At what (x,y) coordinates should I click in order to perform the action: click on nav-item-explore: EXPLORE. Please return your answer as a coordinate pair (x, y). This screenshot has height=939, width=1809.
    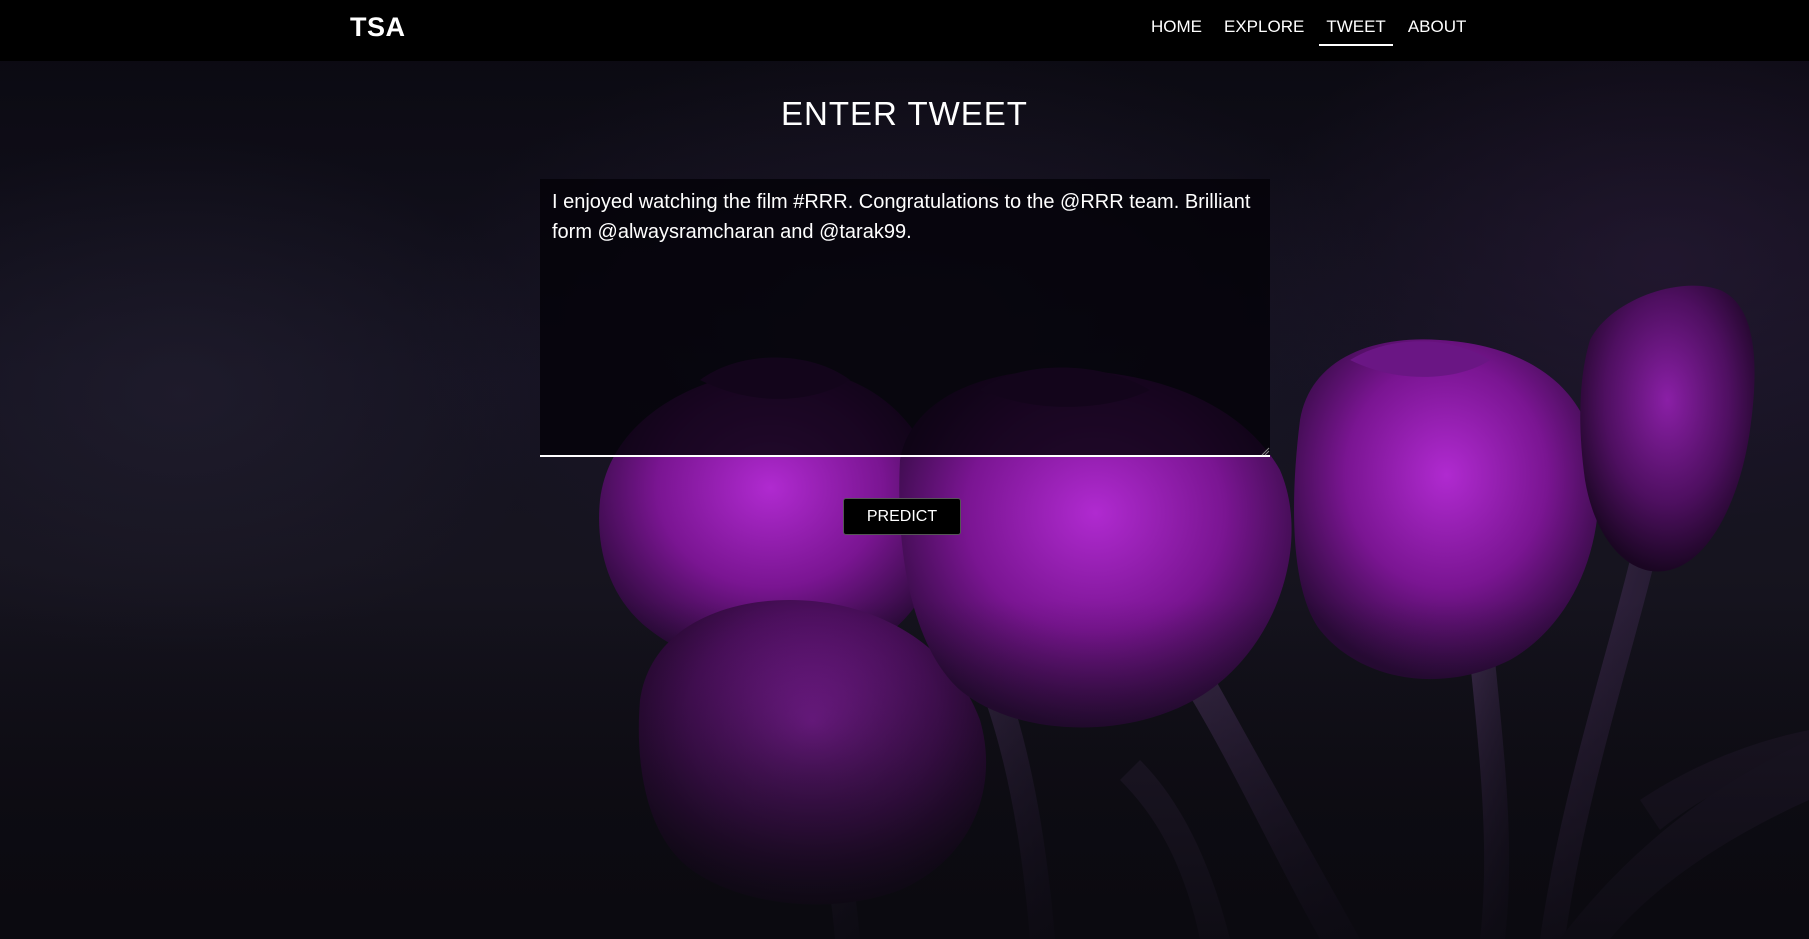
    Looking at the image, I should click on (1264, 22).